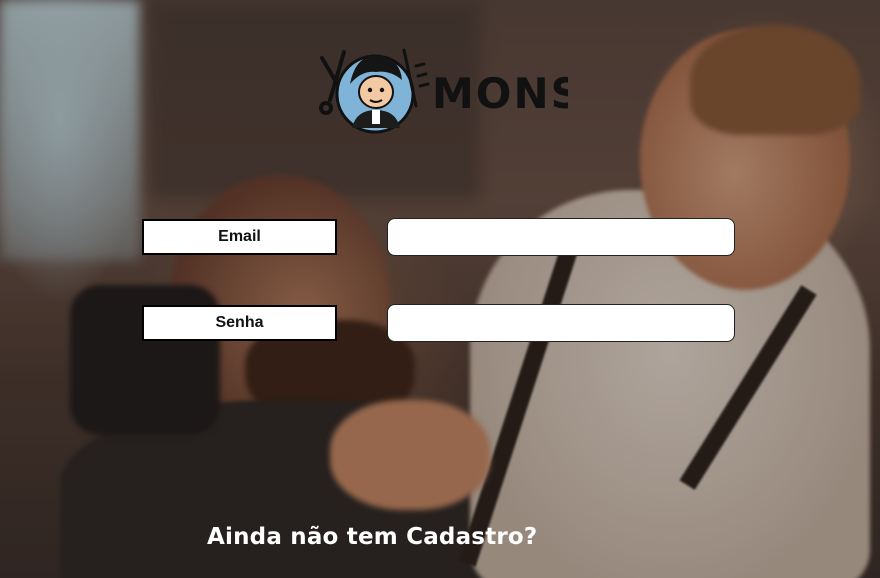 The height and width of the screenshot is (578, 880). I want to click on email-label-text: Email, so click(239, 236).